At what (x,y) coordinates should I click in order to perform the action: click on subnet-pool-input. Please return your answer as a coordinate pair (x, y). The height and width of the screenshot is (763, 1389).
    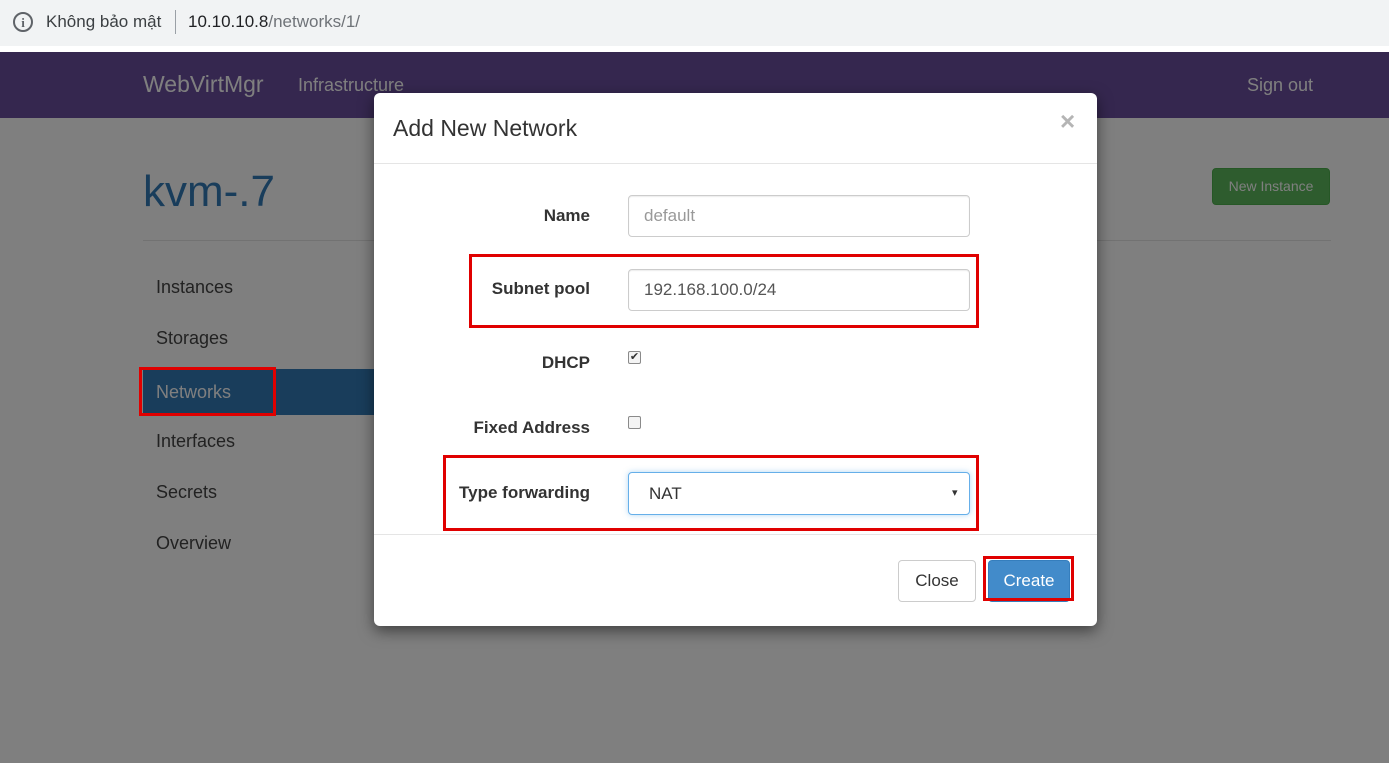
    Looking at the image, I should click on (799, 290).